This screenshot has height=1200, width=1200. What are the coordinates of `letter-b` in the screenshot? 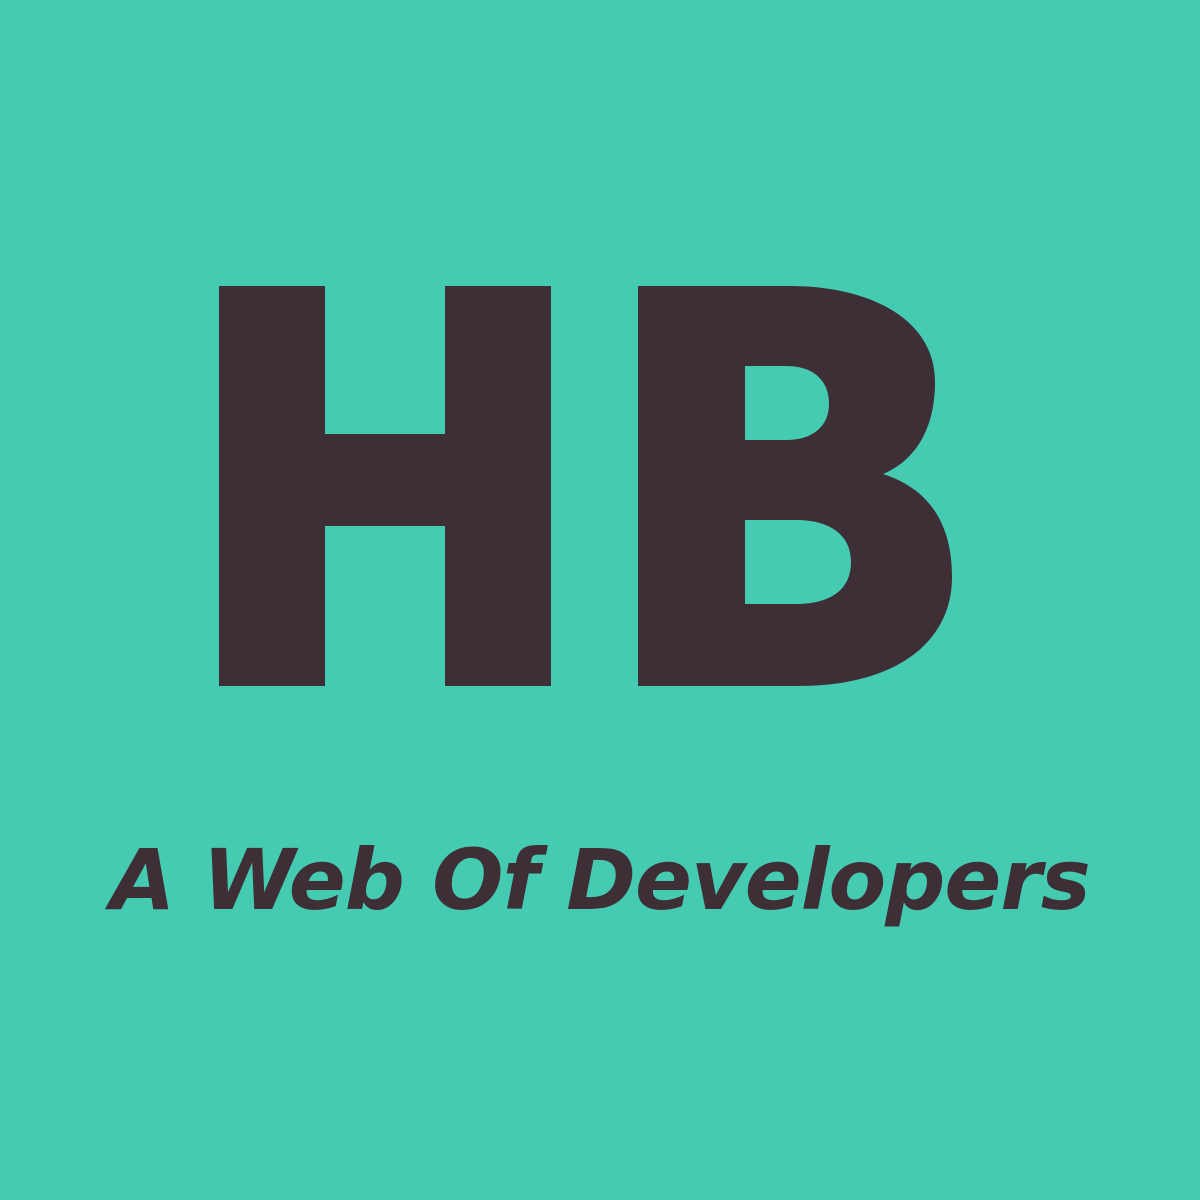 It's located at (795, 486).